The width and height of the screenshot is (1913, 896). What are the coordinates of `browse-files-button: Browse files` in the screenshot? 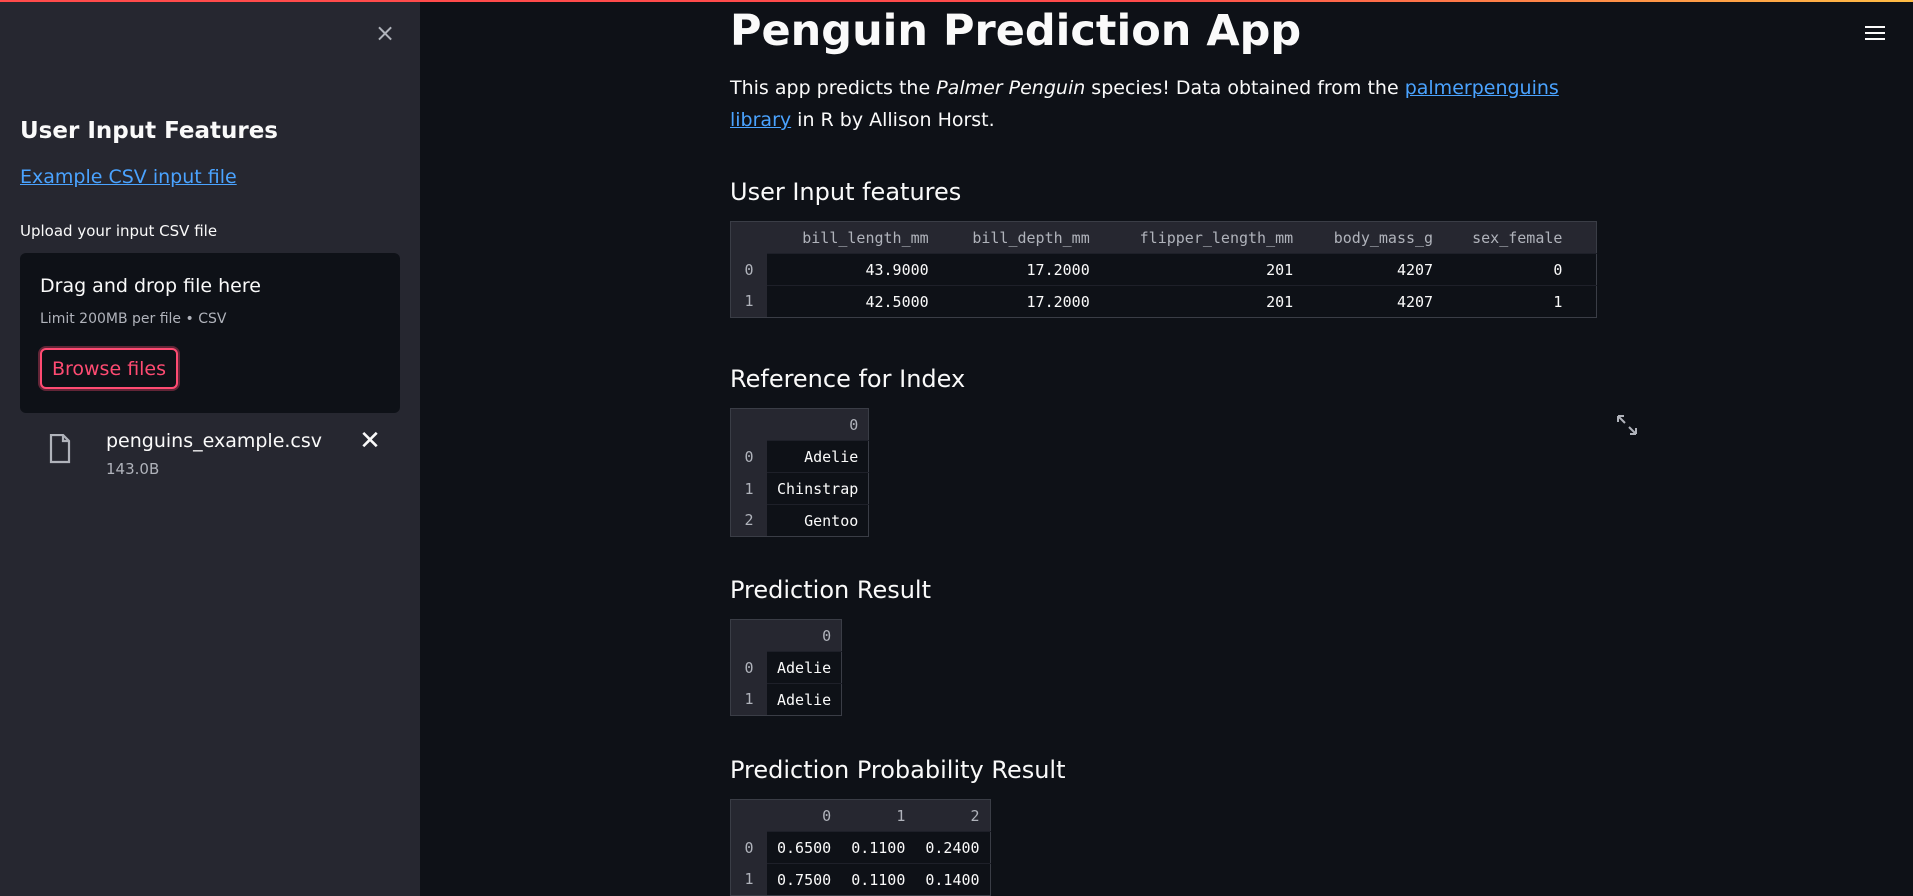 It's located at (109, 368).